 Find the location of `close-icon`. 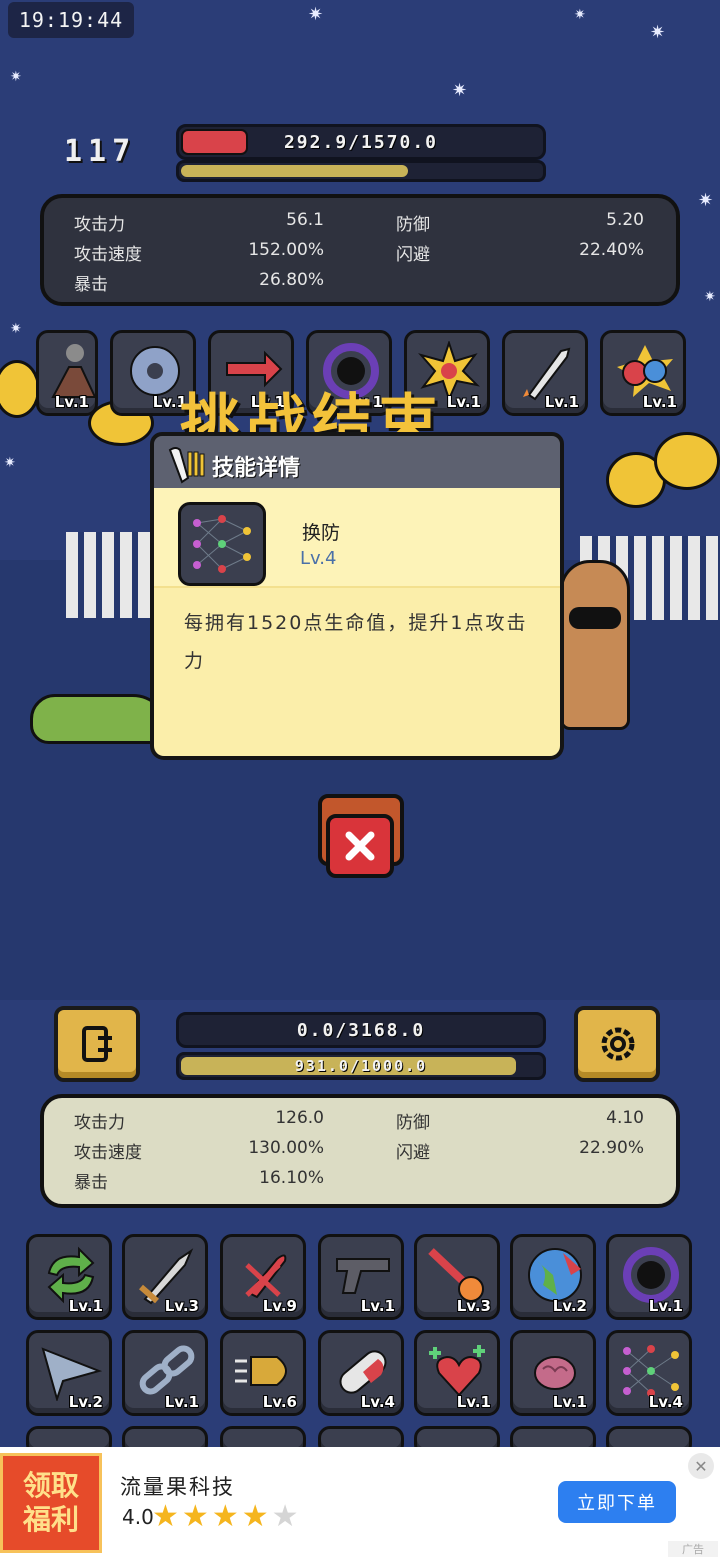

close-icon is located at coordinates (360, 846).